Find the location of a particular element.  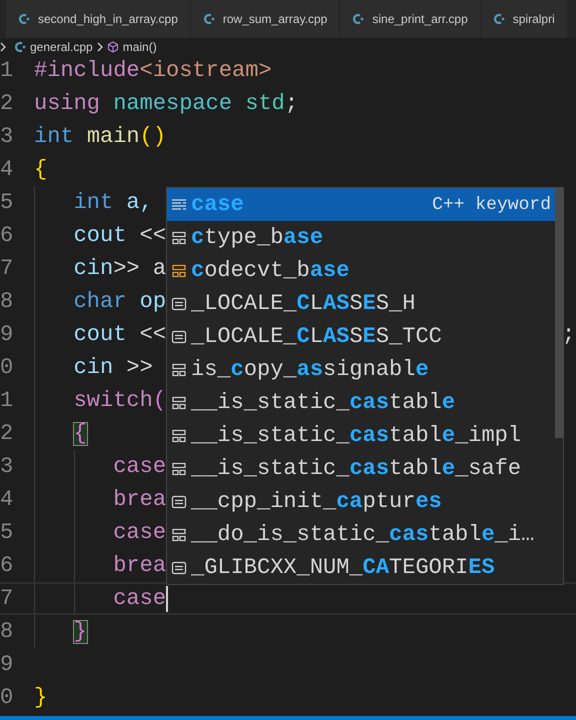

code-token: #include is located at coordinates (87, 71).